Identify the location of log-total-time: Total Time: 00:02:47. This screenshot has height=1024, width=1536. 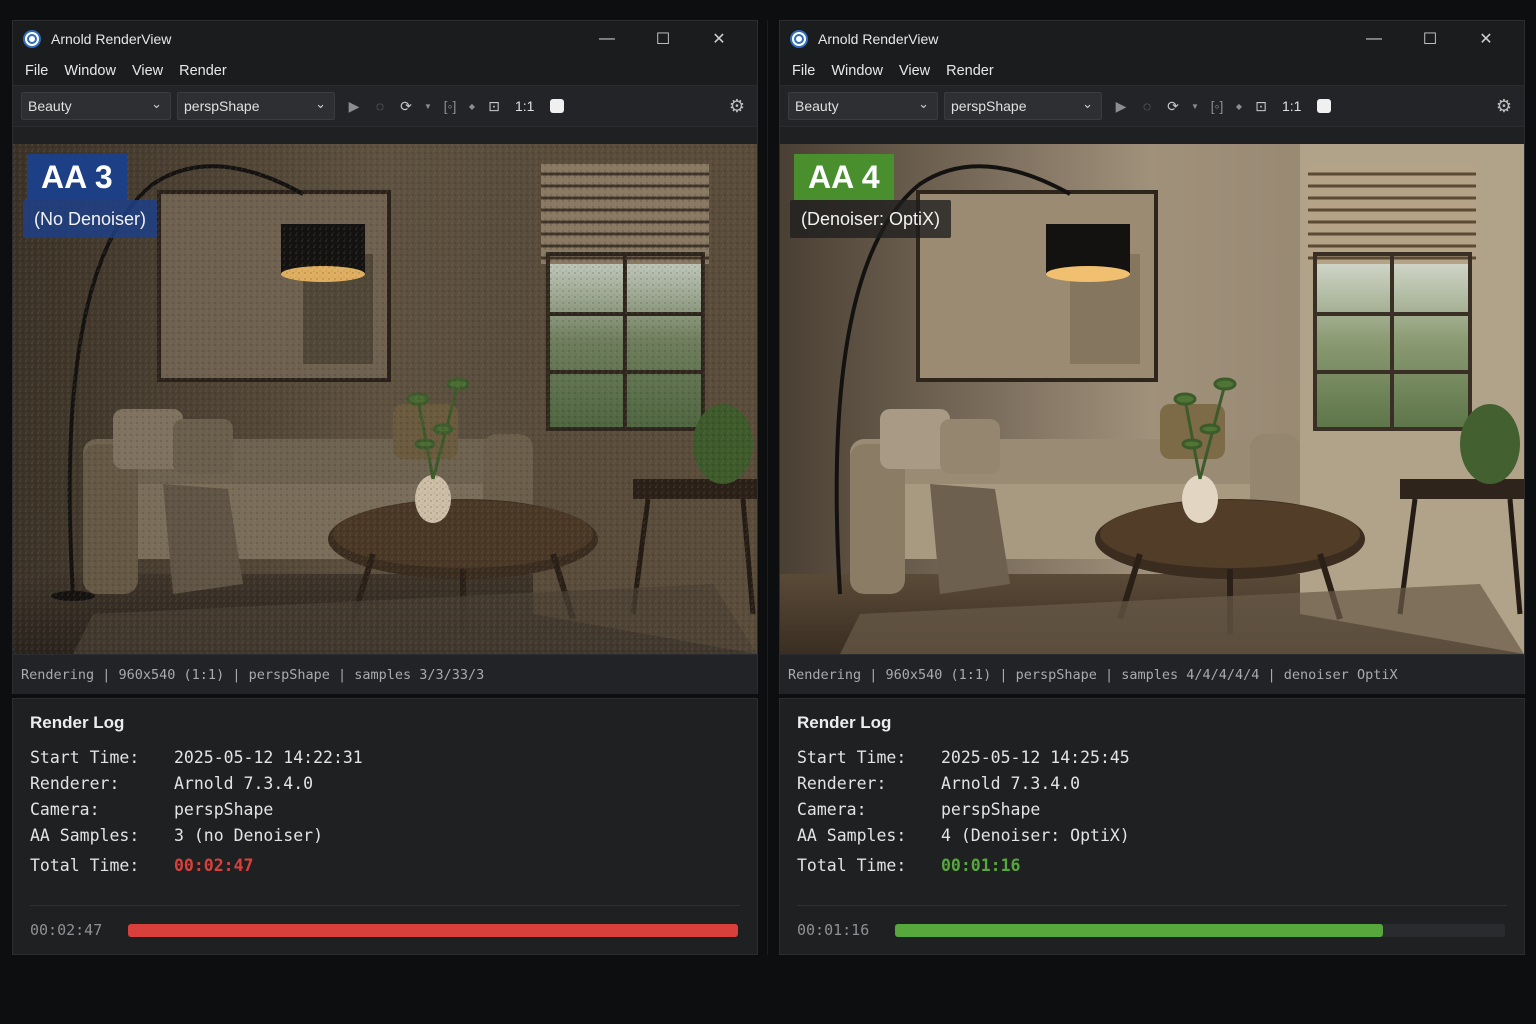
(142, 865).